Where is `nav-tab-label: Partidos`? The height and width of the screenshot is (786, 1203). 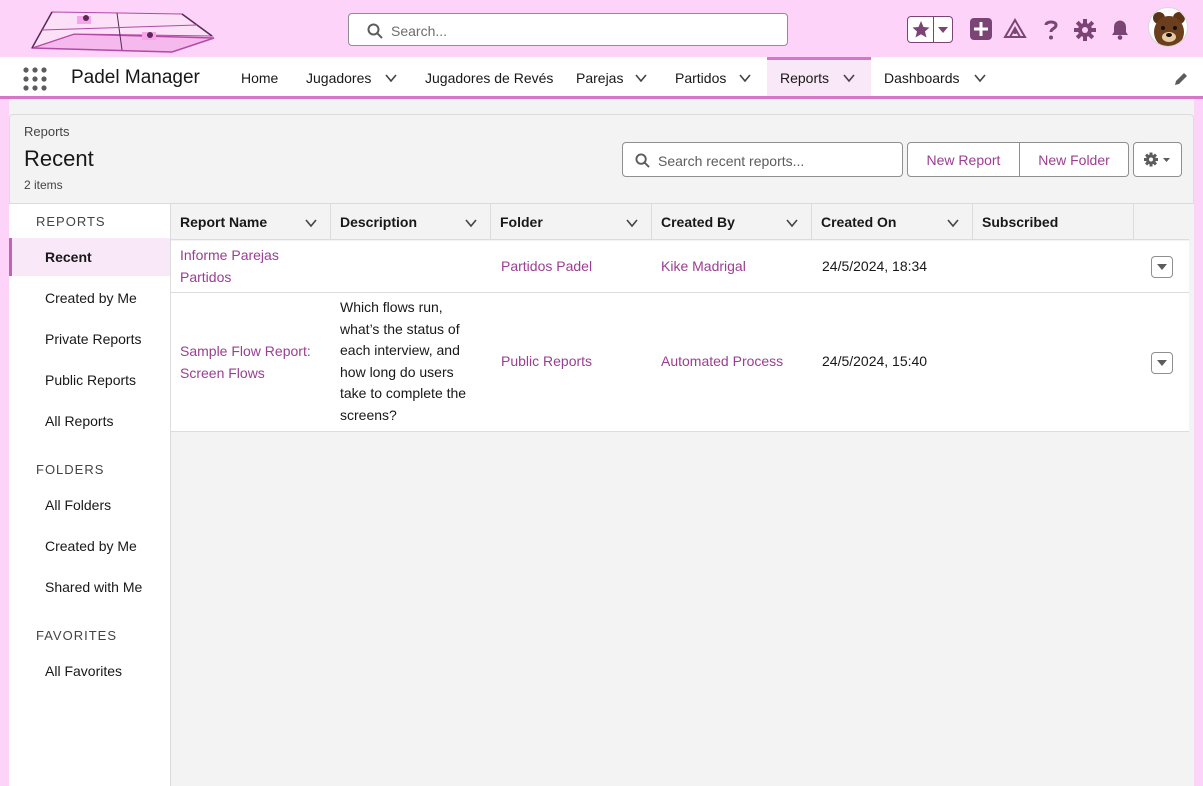
nav-tab-label: Partidos is located at coordinates (701, 78).